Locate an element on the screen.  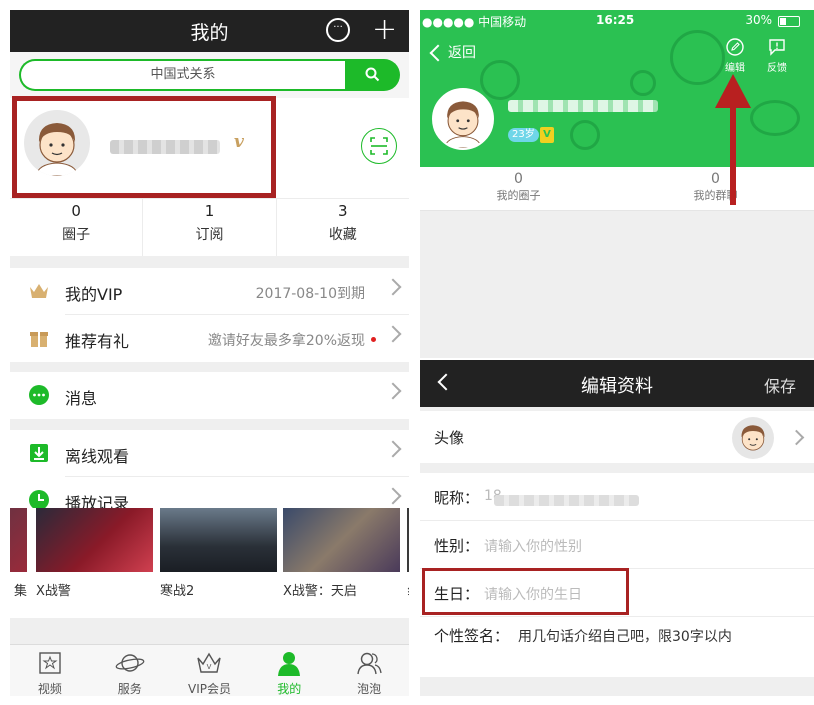
movie-title: 集 is located at coordinates (20, 591).